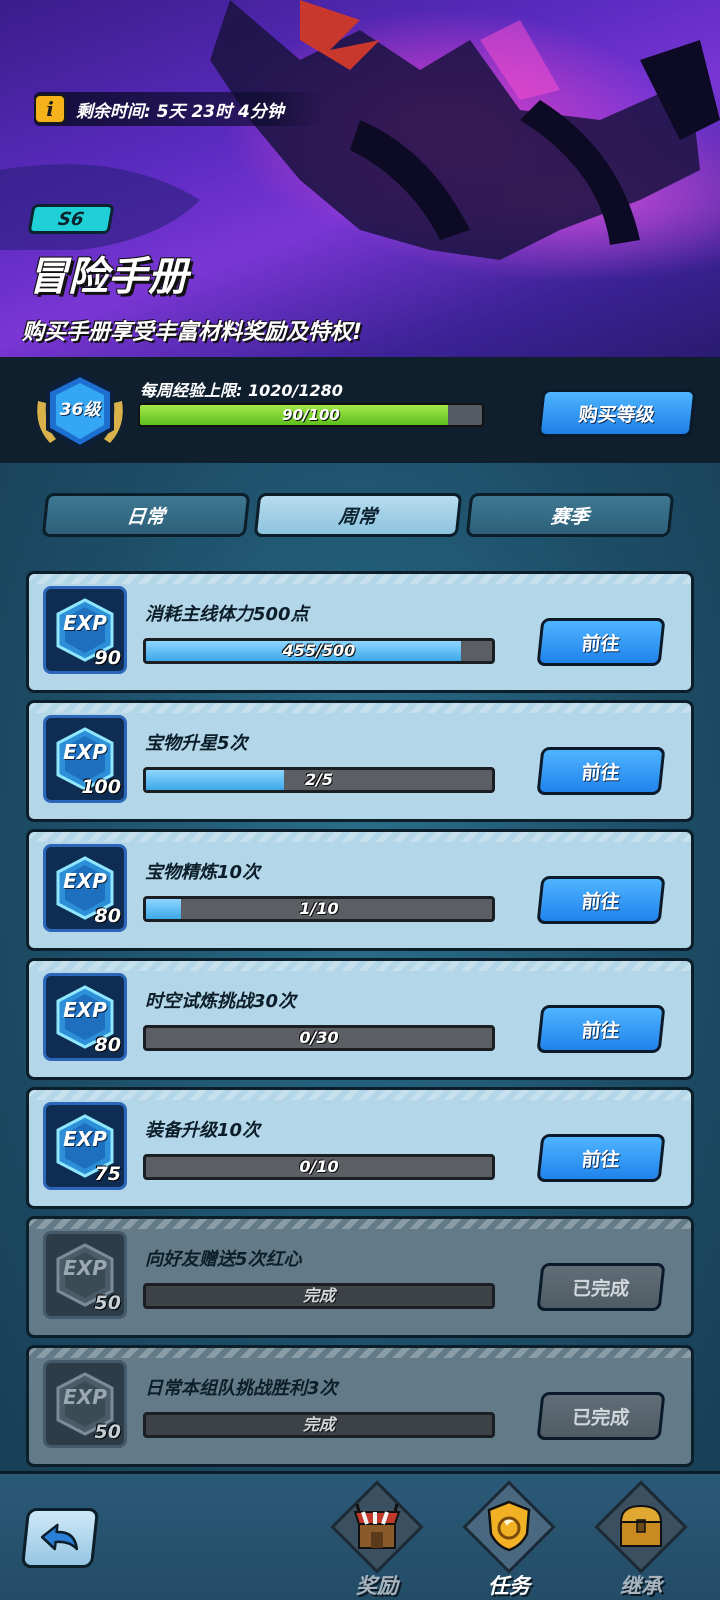 The image size is (720, 1600). I want to click on task-card: EXP 100 宝物升星5次 2/5 前往, so click(360, 761).